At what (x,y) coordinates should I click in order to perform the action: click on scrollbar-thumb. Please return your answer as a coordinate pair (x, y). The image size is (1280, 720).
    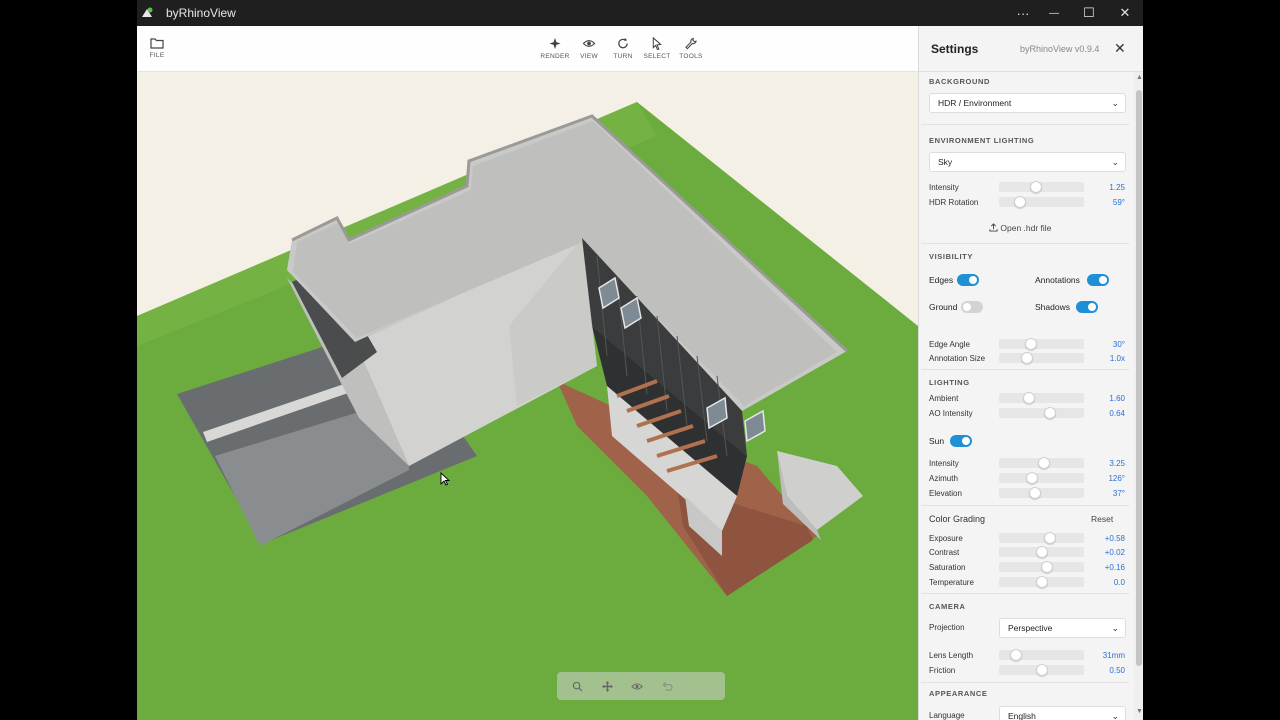
    Looking at the image, I should click on (1139, 378).